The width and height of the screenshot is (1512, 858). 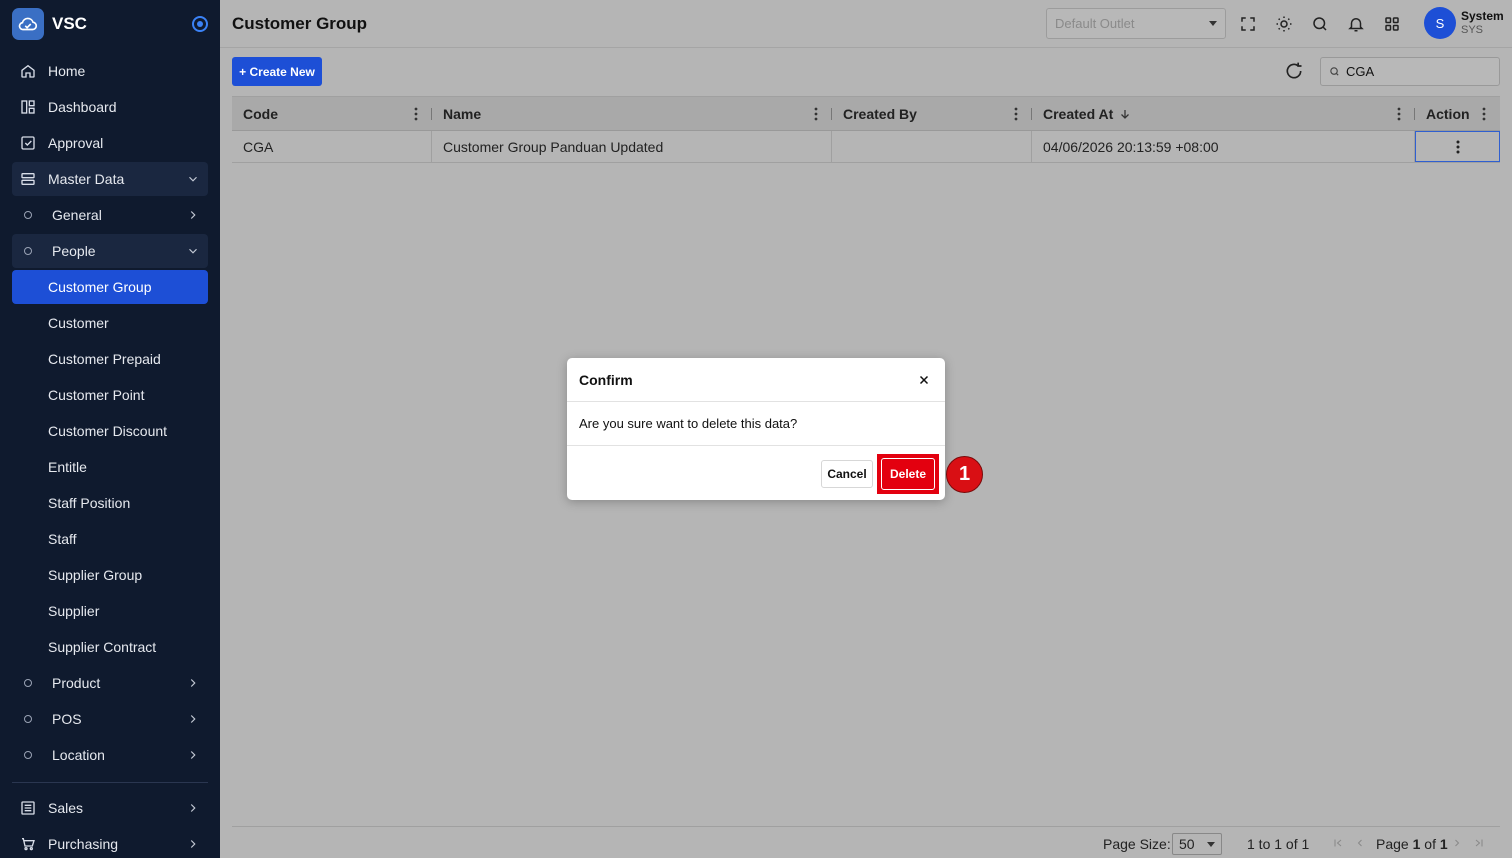 I want to click on sidebar-item-purchasing: Purchasing, so click(x=110, y=842).